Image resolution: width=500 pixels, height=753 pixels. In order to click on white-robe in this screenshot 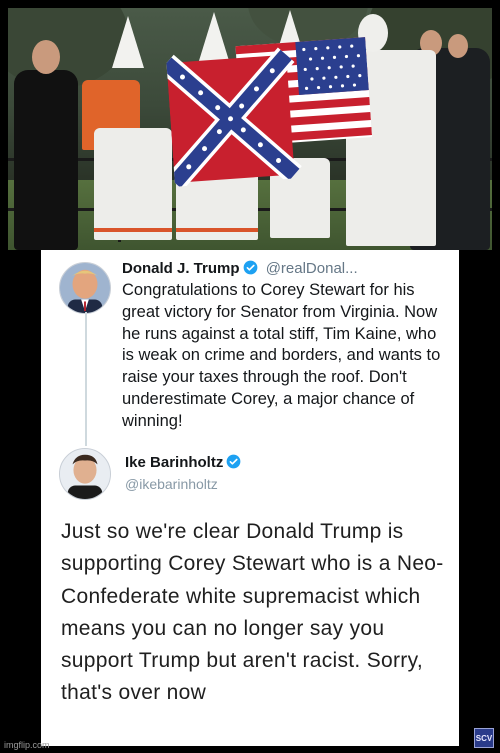, I will do `click(133, 184)`.